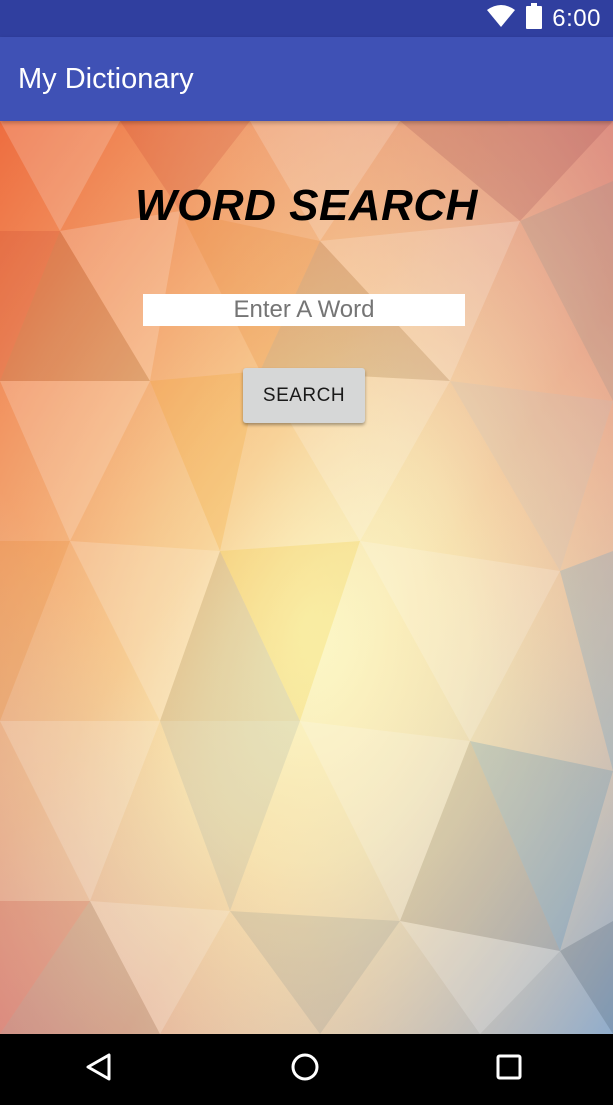 Image resolution: width=613 pixels, height=1105 pixels. What do you see at coordinates (106, 79) in the screenshot?
I see `app-title: My Dictionary` at bounding box center [106, 79].